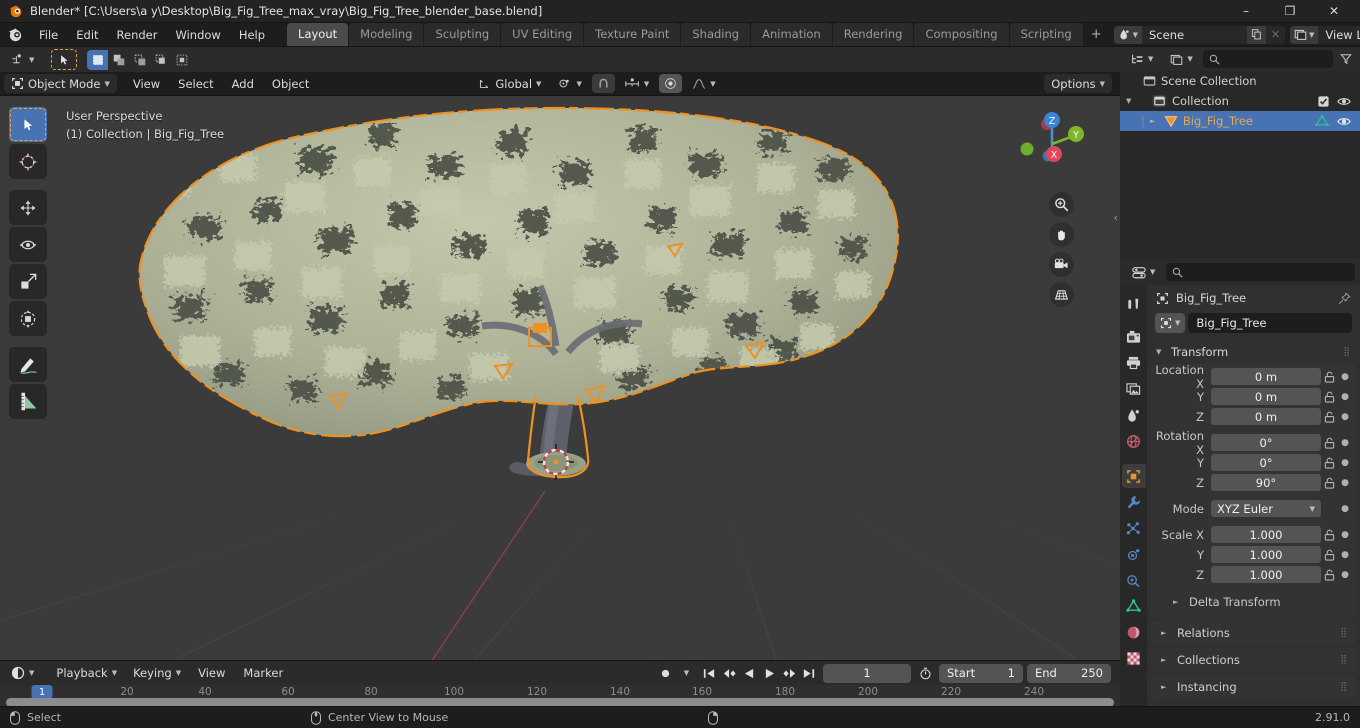 This screenshot has width=1360, height=728. Describe the element at coordinates (961, 34) in the screenshot. I see `tab-compositing: Compositing` at that location.